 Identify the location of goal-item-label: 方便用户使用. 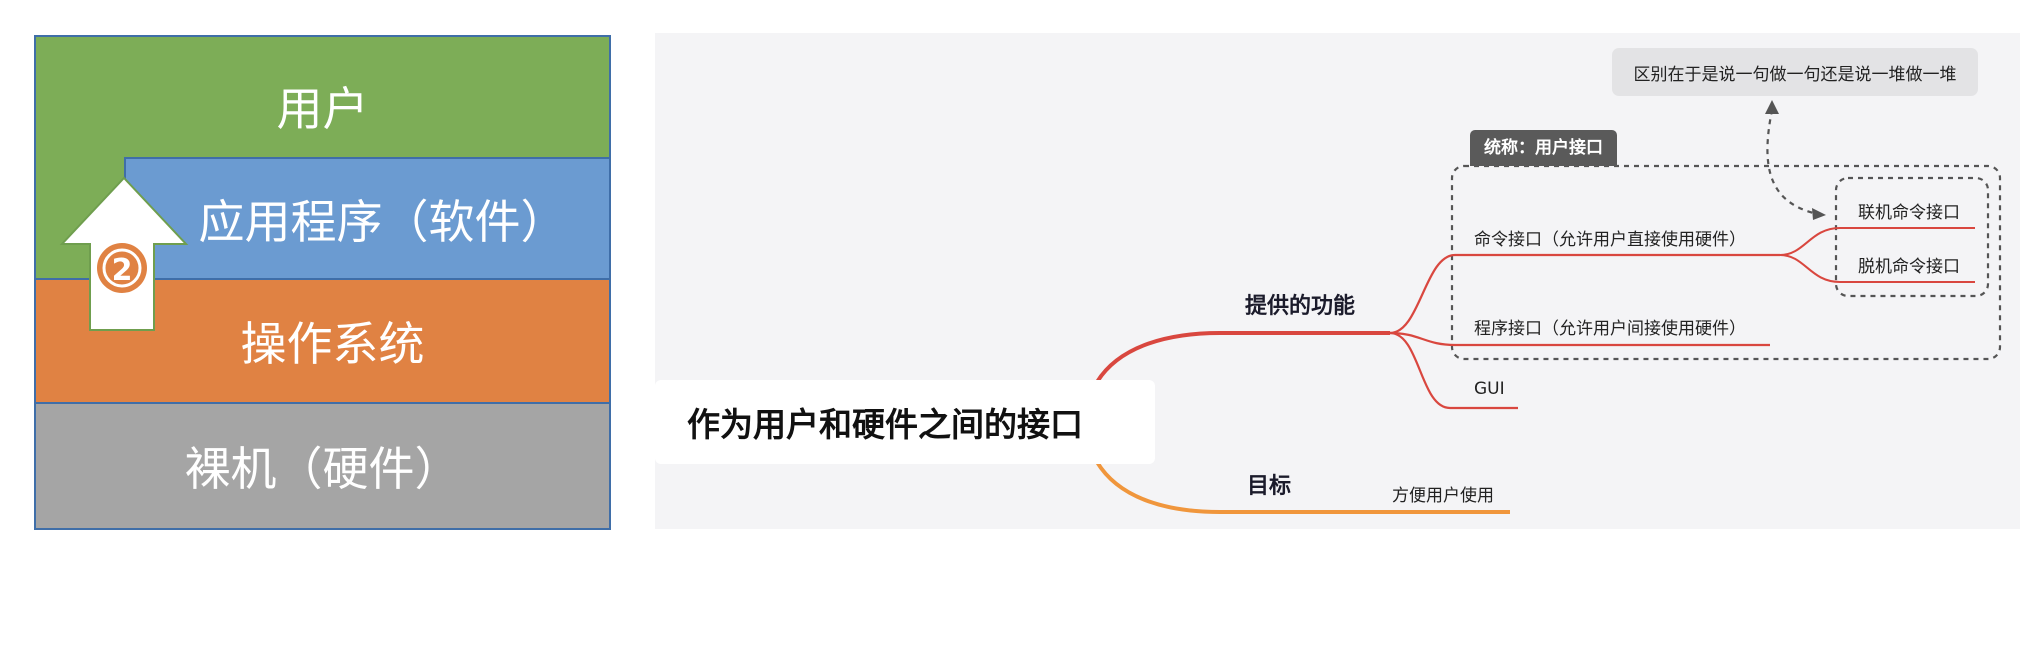
(1443, 496).